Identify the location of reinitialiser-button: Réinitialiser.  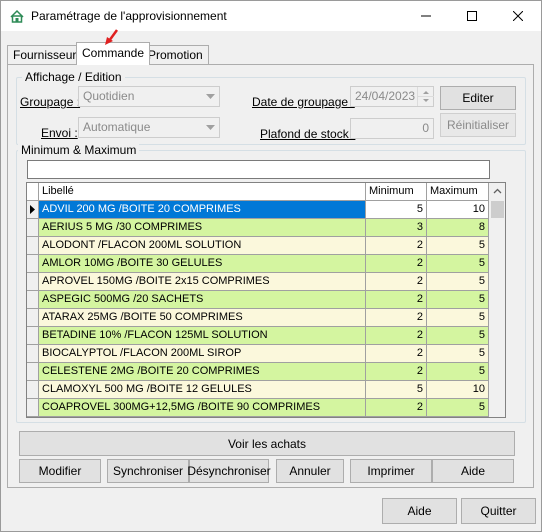
(478, 125).